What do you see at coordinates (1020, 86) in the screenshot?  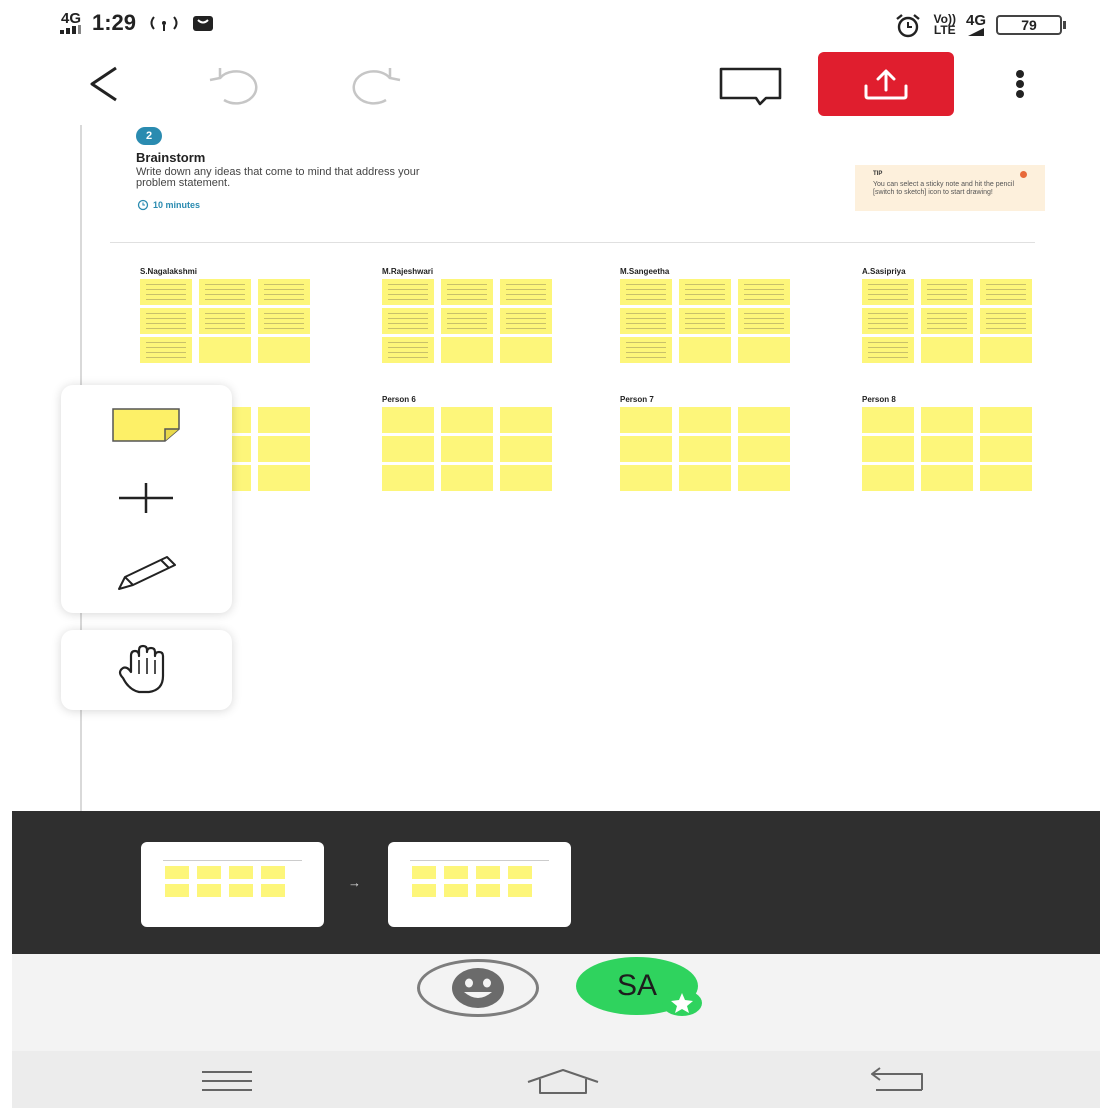 I see `more-options-button` at bounding box center [1020, 86].